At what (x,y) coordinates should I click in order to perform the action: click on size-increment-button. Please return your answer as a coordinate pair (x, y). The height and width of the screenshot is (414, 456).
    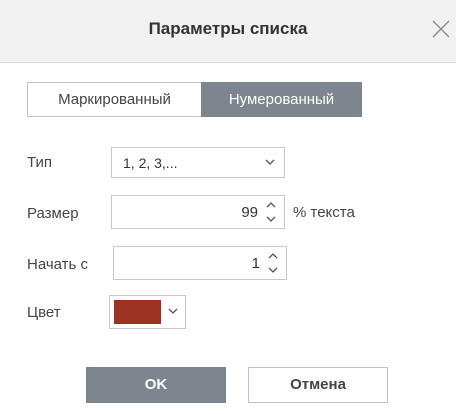
    Looking at the image, I should click on (271, 205).